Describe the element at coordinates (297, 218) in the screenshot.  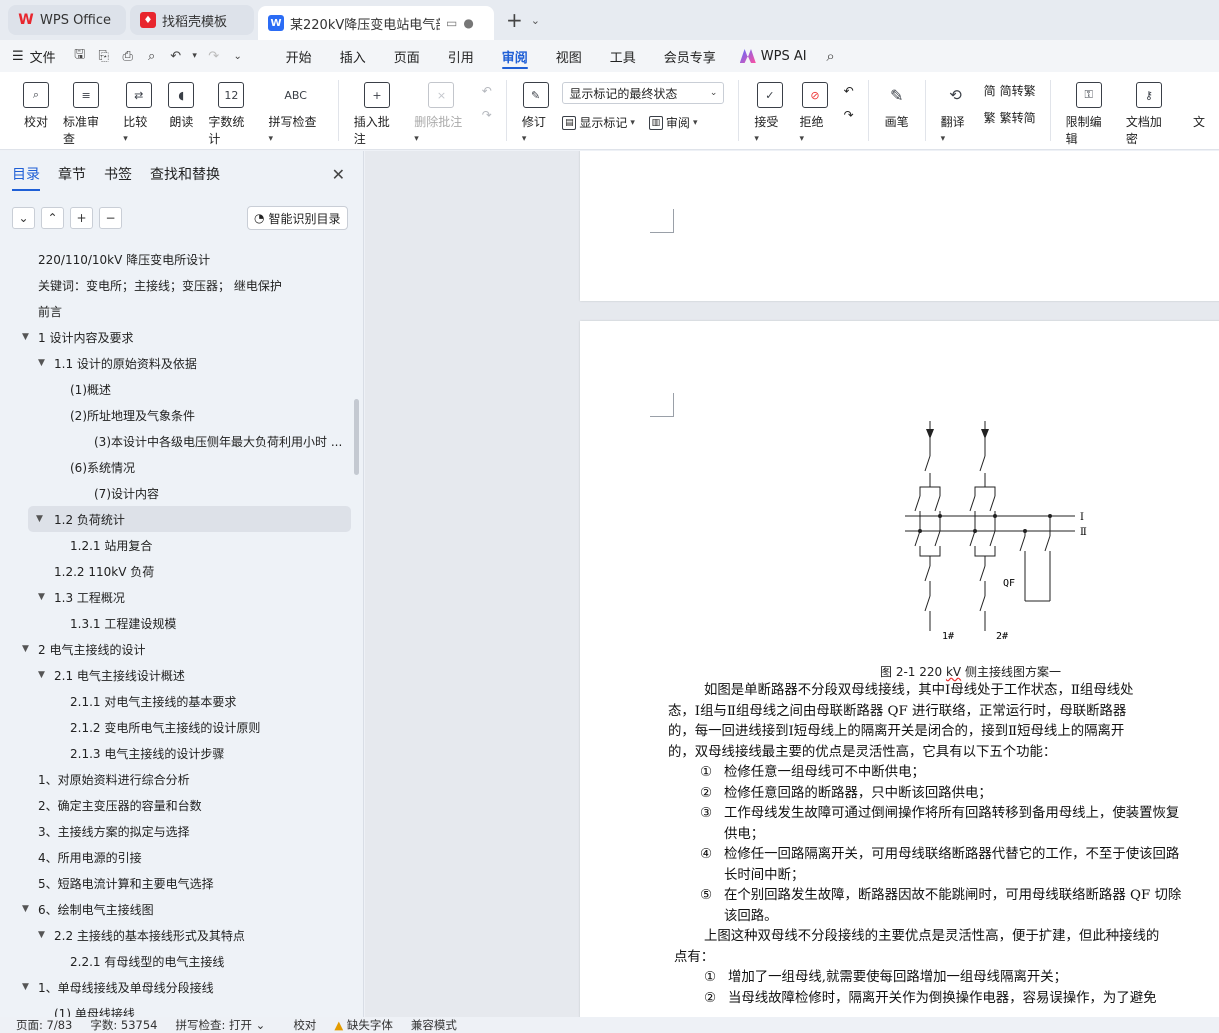
I see `smart-toc-button: ◔ 智能识别目录` at that location.